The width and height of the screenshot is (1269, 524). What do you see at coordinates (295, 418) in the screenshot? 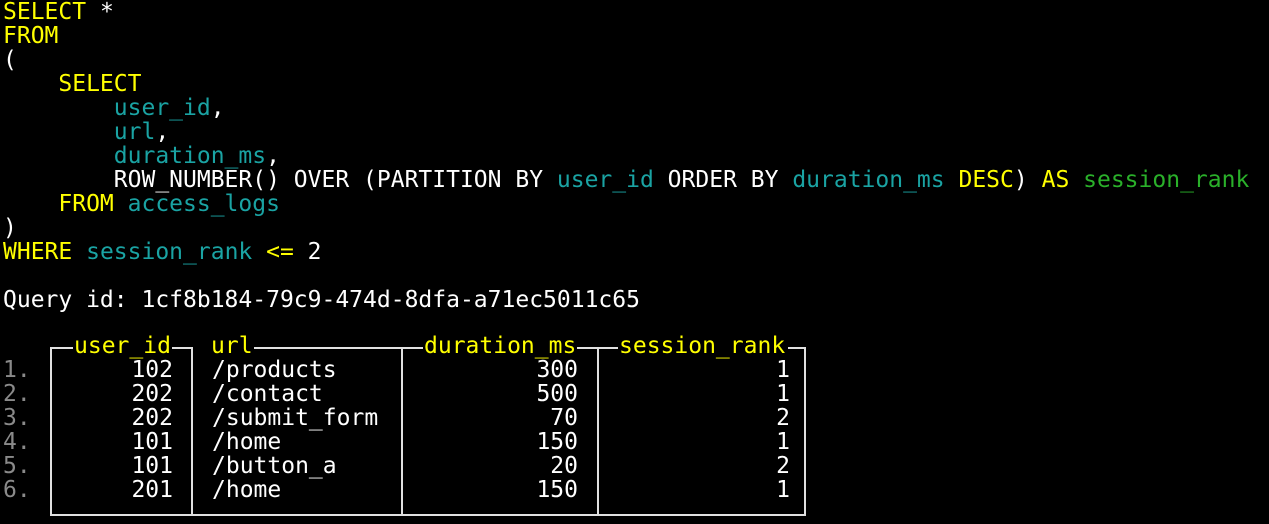
I see `table-cell-url: /submit_form` at bounding box center [295, 418].